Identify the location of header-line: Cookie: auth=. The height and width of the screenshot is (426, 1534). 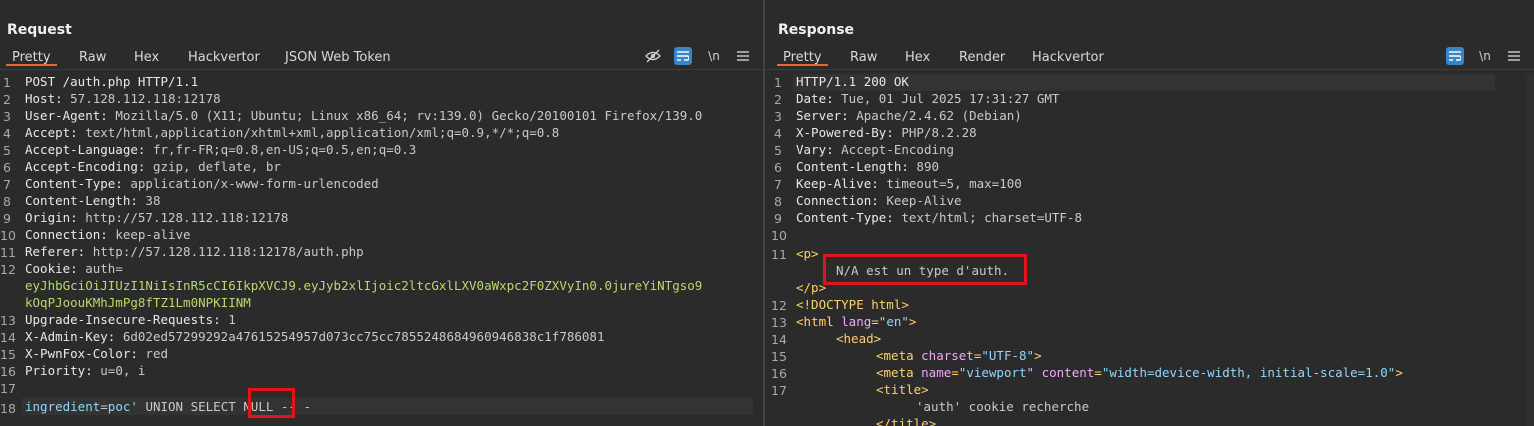
(74, 268).